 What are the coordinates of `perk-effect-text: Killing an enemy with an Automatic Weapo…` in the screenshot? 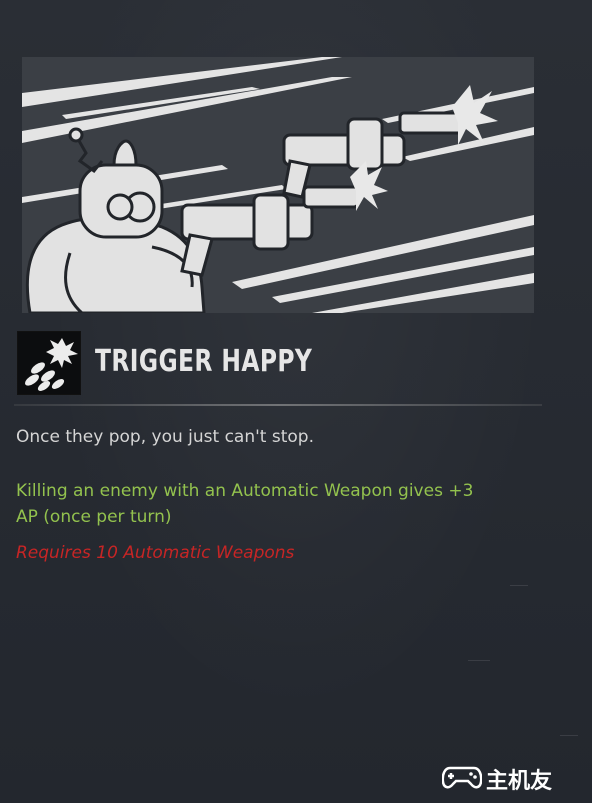 It's located at (245, 504).